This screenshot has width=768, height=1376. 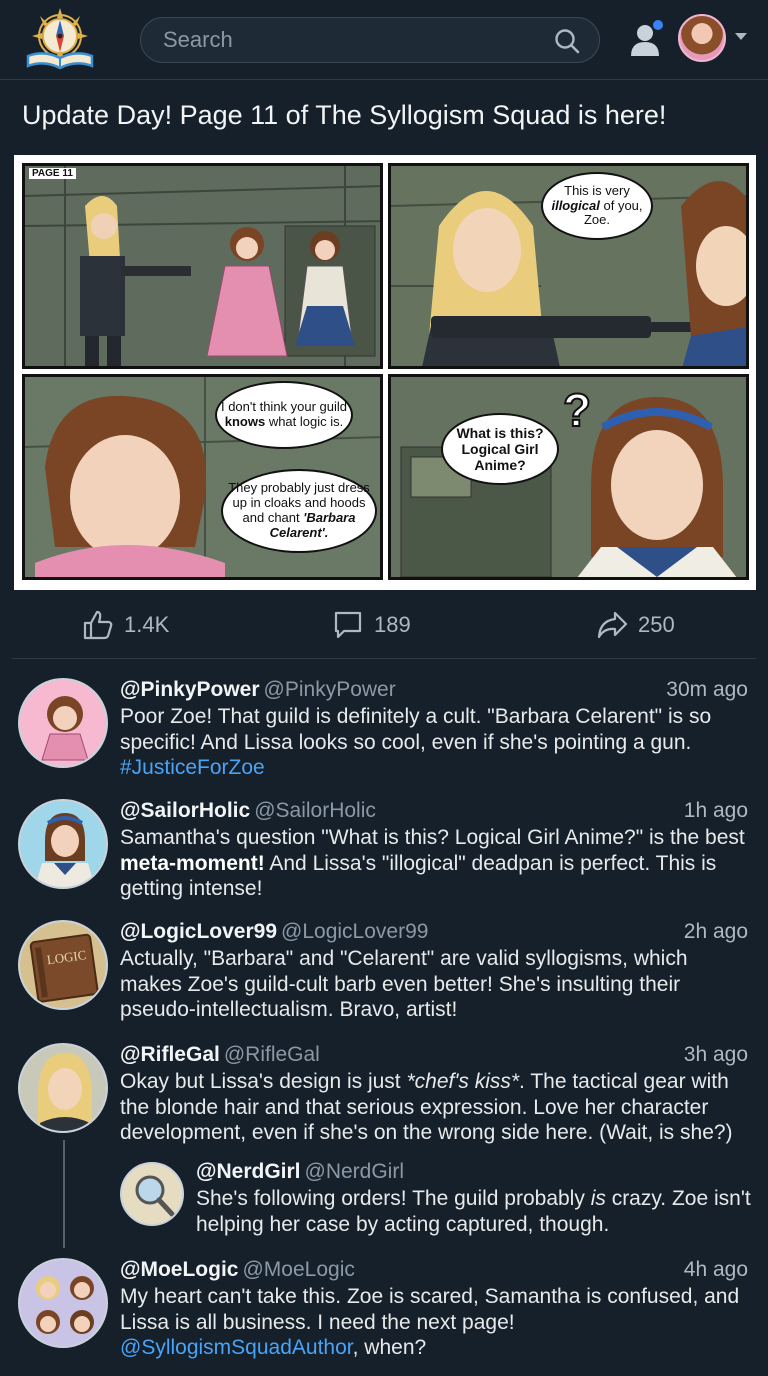 I want to click on speech-bubble-icon, so click(x=348, y=625).